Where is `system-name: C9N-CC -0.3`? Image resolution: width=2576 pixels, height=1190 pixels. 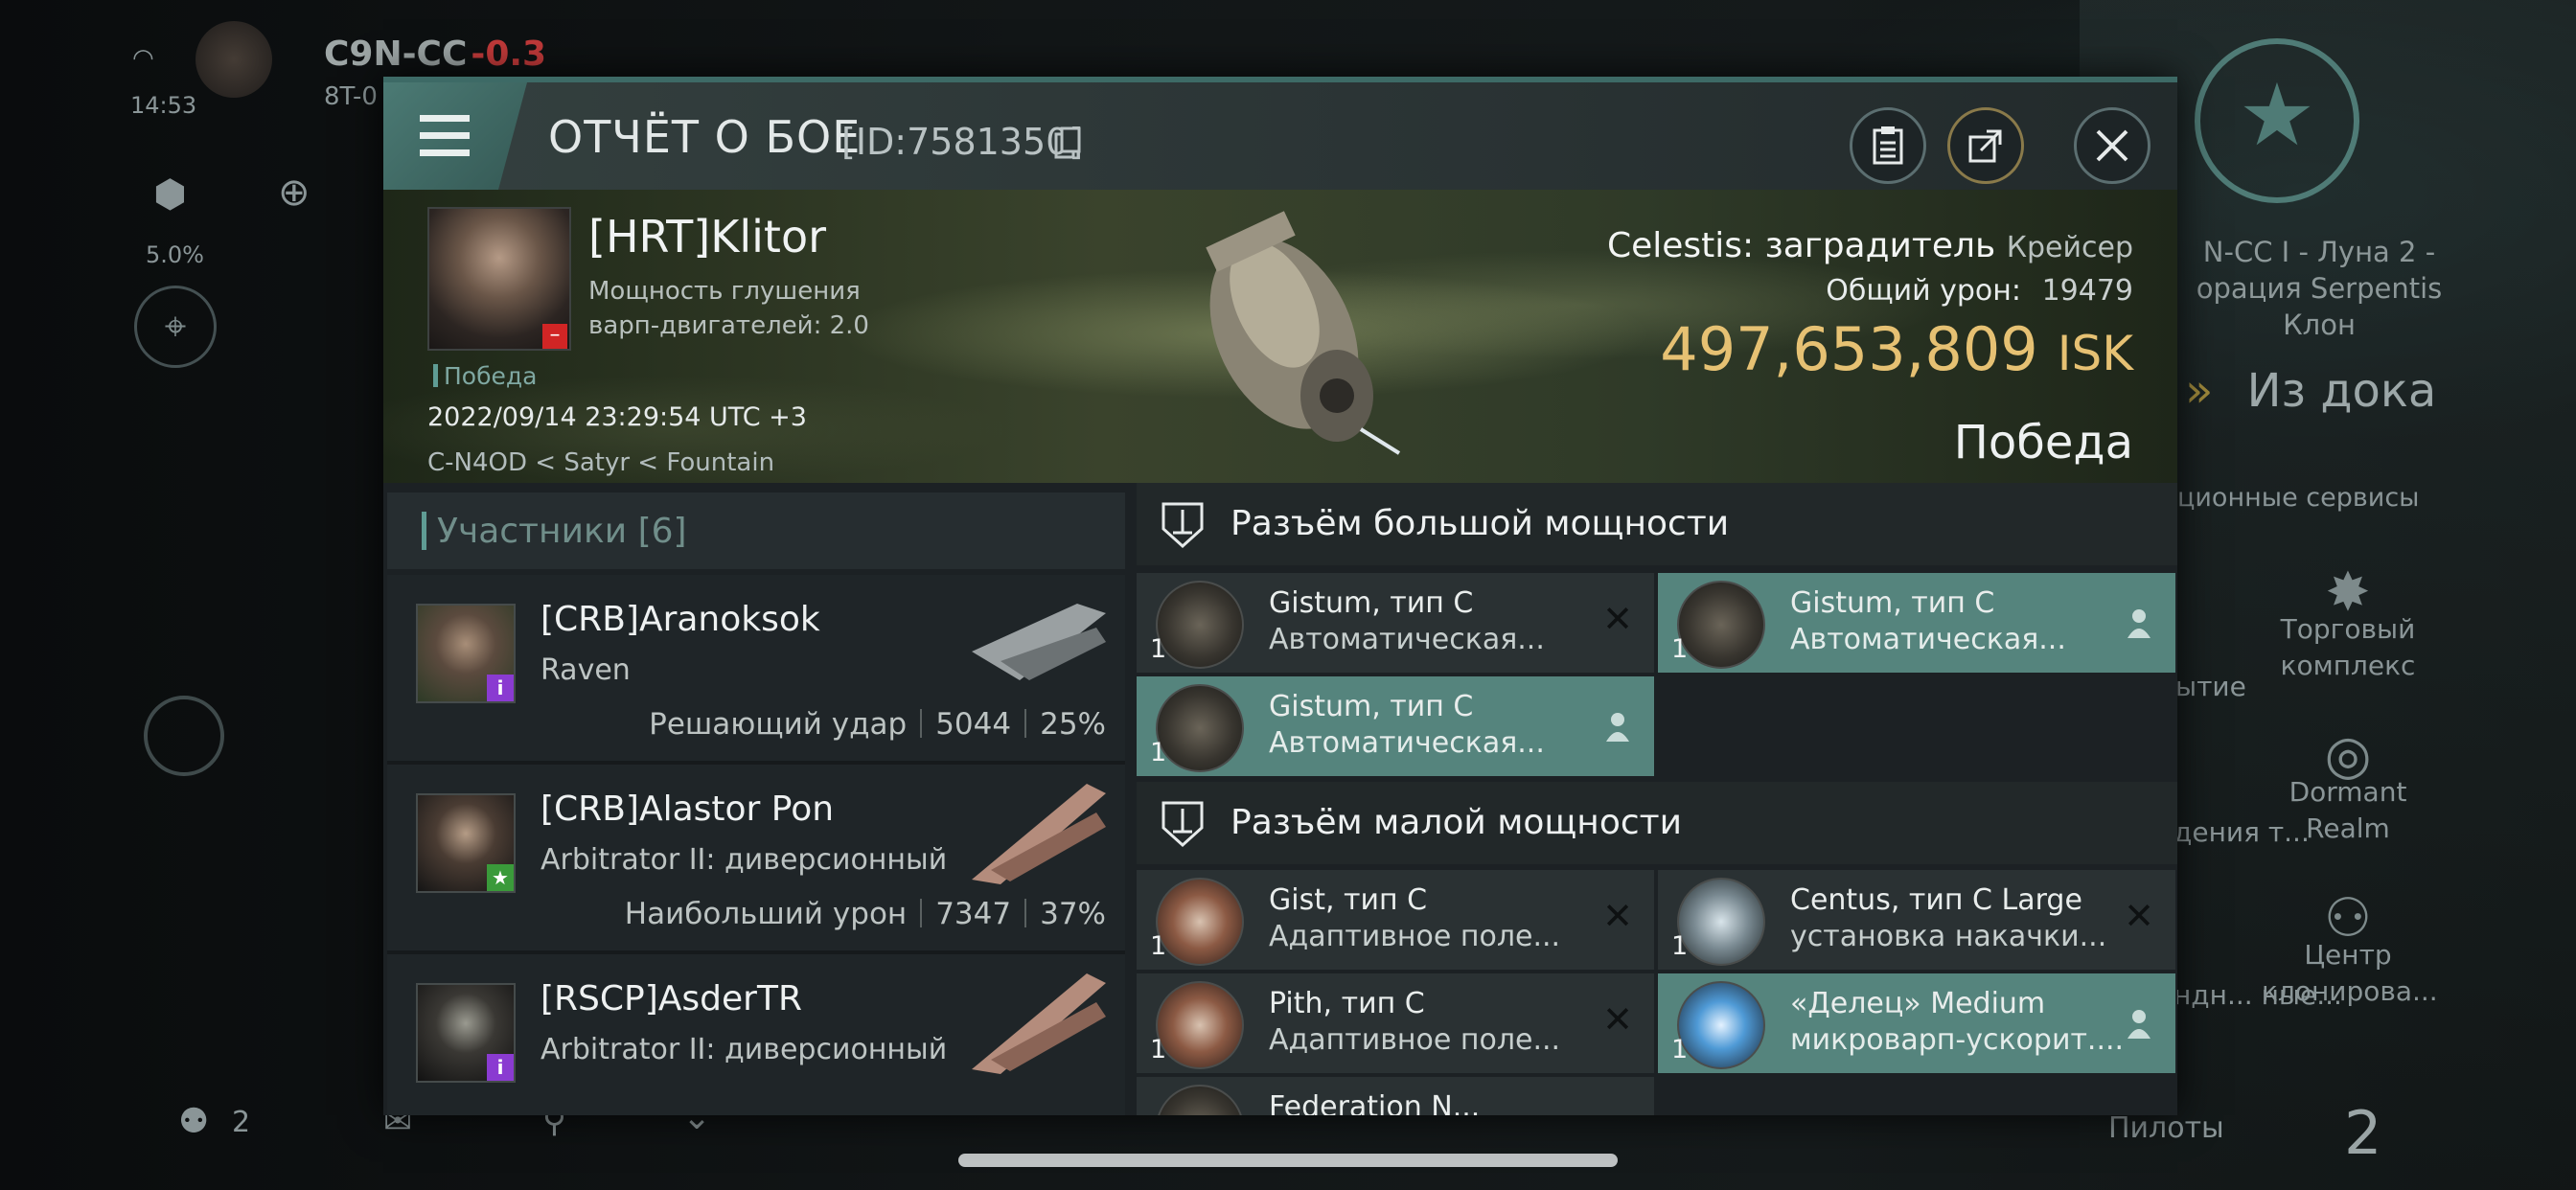
system-name: C9N-CC -0.3 is located at coordinates (435, 54).